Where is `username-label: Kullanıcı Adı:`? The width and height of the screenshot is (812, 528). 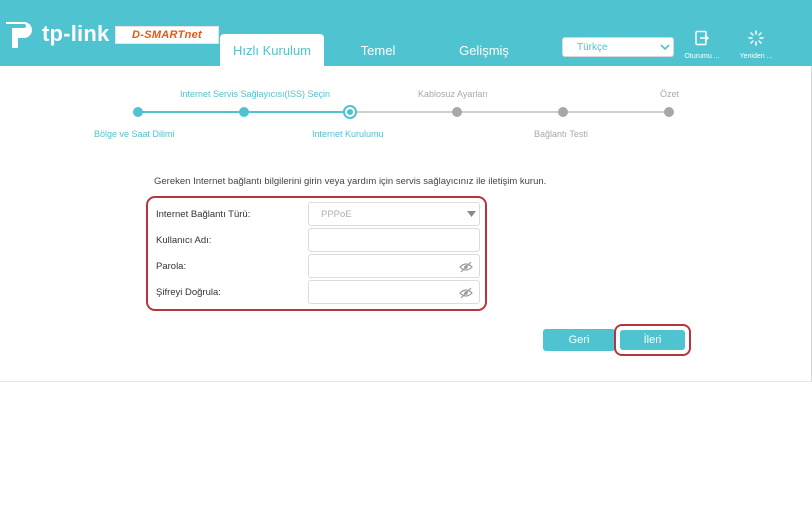 username-label: Kullanıcı Adı: is located at coordinates (184, 240).